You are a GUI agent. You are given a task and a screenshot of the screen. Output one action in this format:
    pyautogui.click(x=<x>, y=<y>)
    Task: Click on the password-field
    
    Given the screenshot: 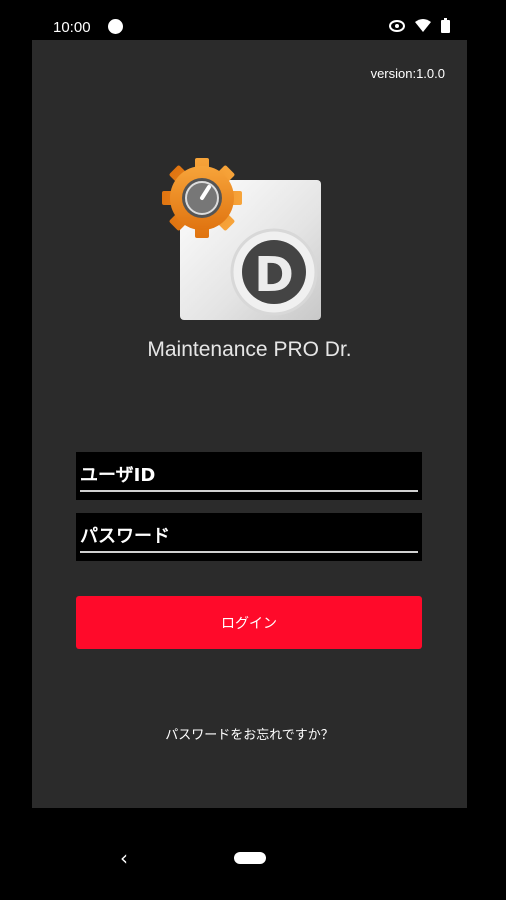 What is the action you would take?
    pyautogui.click(x=249, y=537)
    